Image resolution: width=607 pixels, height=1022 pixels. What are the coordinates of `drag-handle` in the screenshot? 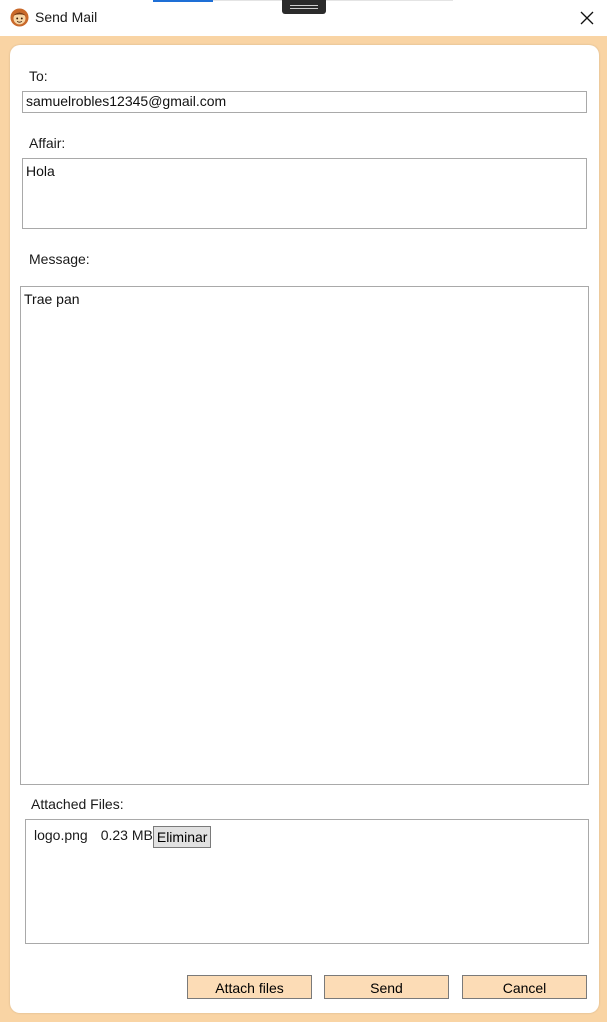 It's located at (304, 7).